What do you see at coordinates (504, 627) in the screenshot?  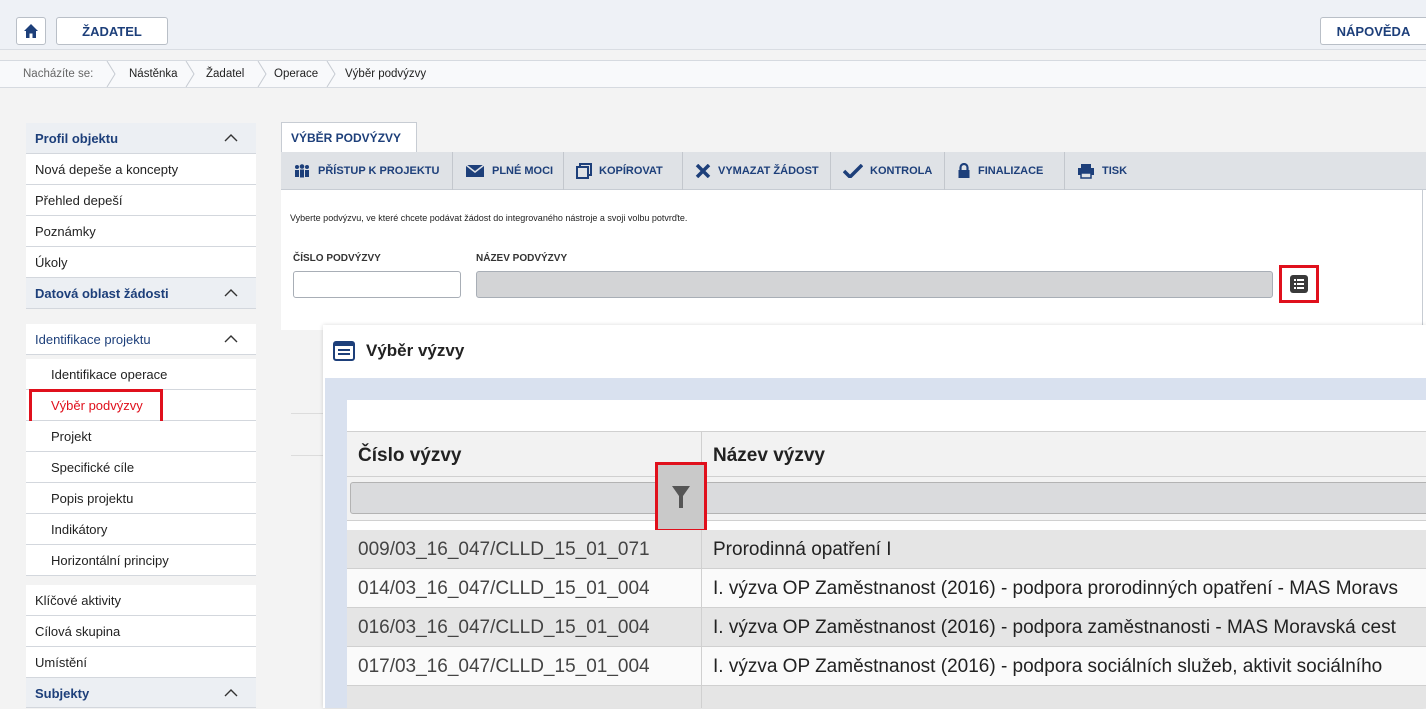 I see `cell-number: 016/03_16_047/CLLD_15_01_004` at bounding box center [504, 627].